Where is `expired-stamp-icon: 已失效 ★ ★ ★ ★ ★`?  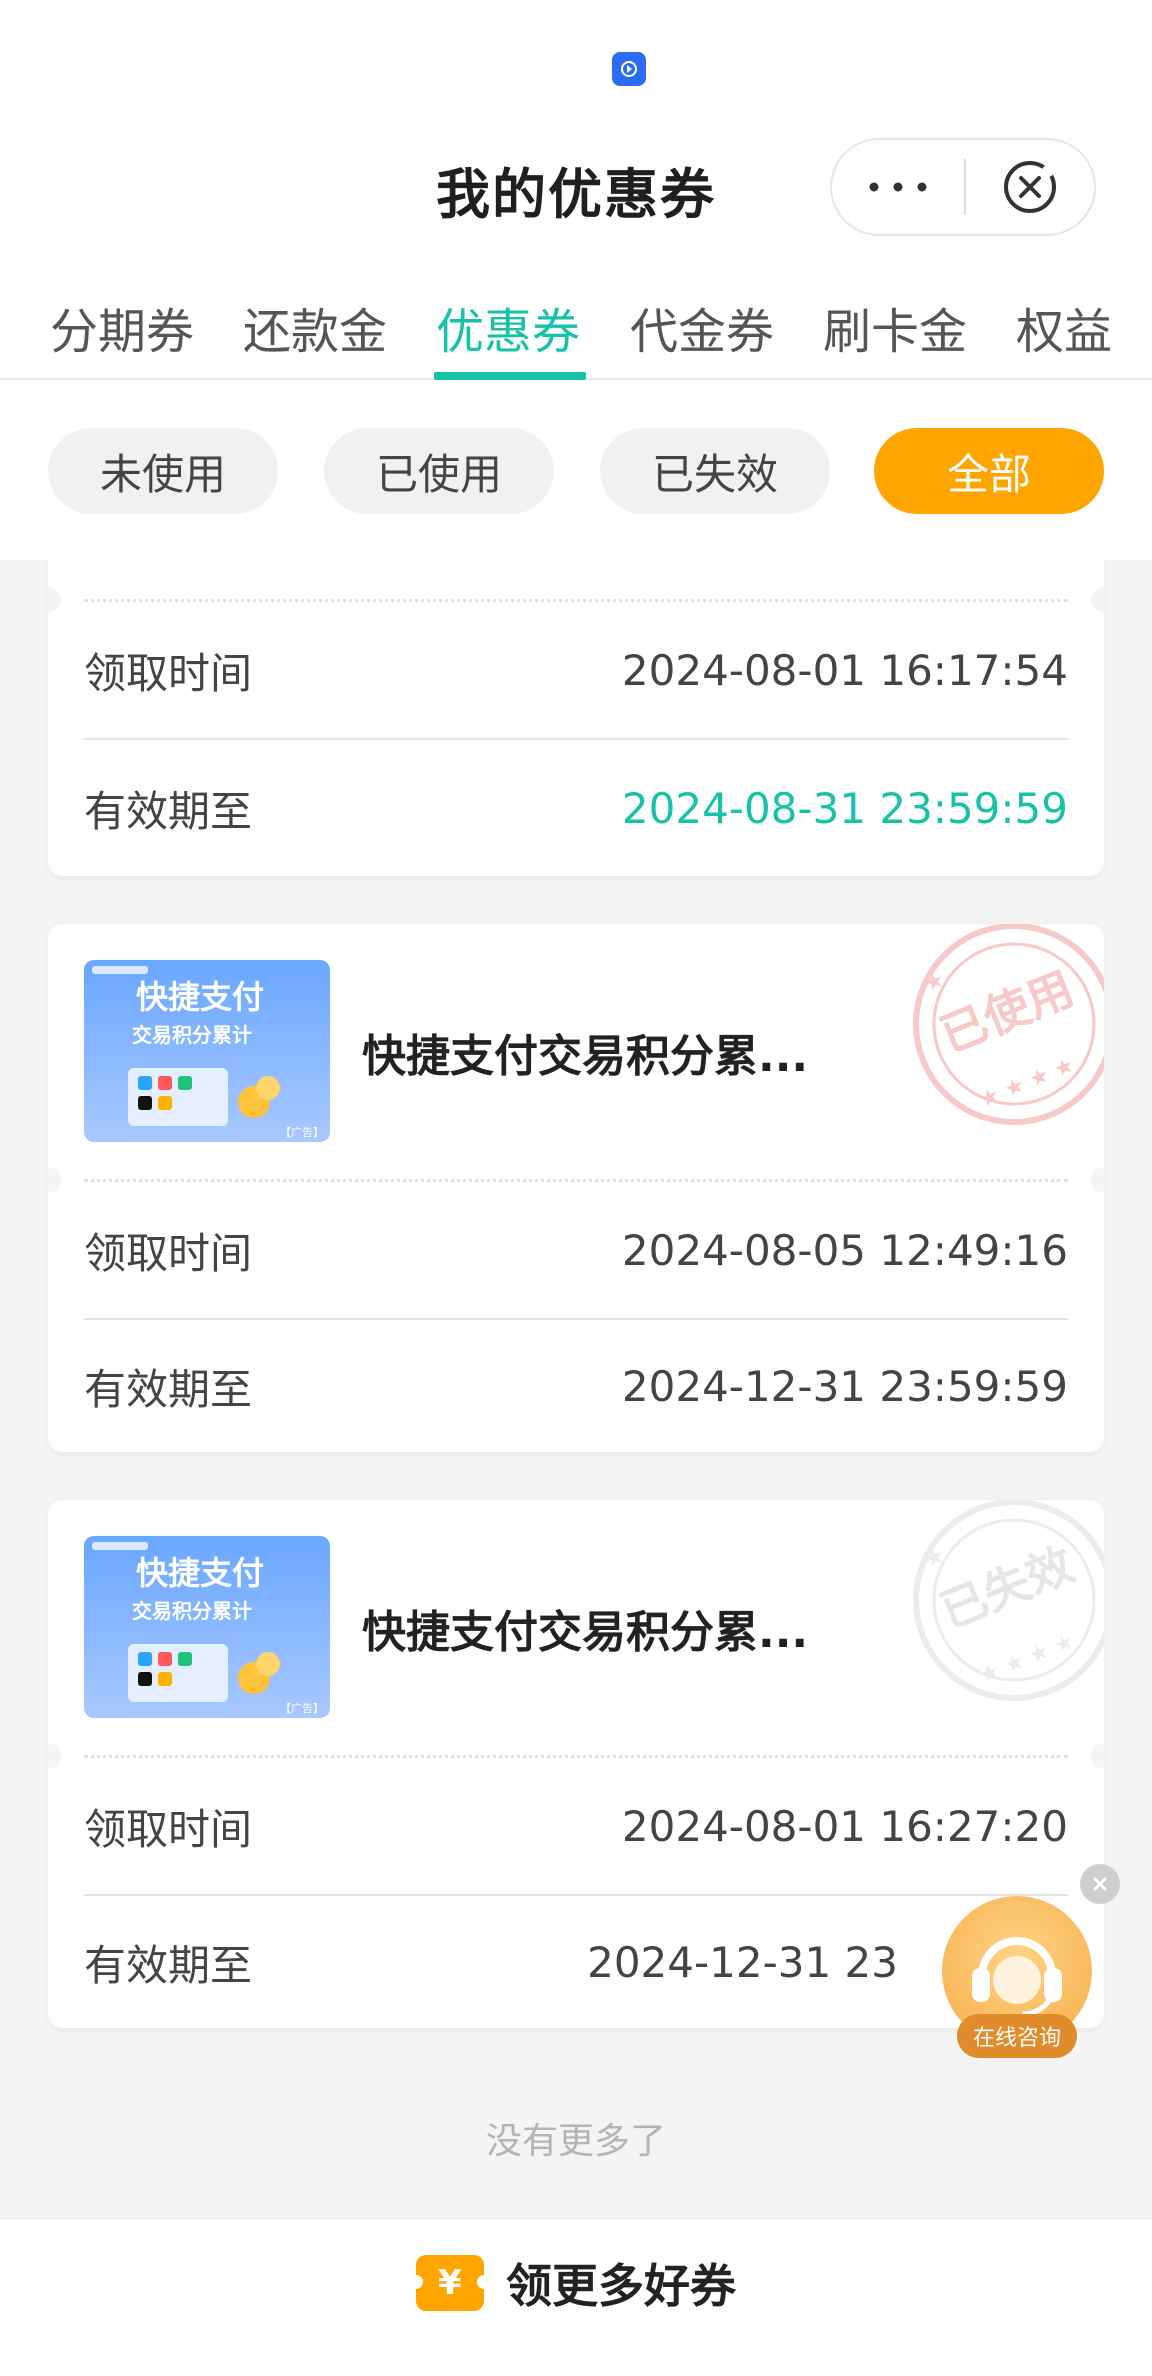 expired-stamp-icon: 已失效 ★ ★ ★ ★ ★ is located at coordinates (1008, 1600).